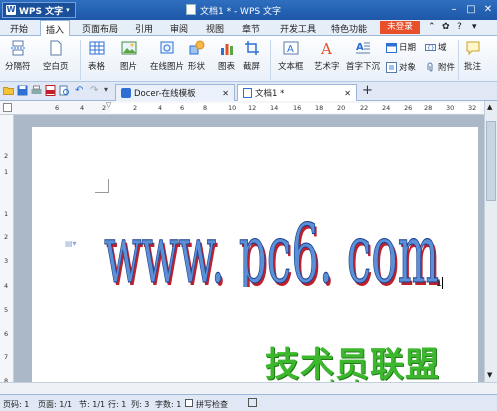 The width and height of the screenshot is (497, 411). What do you see at coordinates (491, 161) in the screenshot?
I see `scrollbar-thumb` at bounding box center [491, 161].